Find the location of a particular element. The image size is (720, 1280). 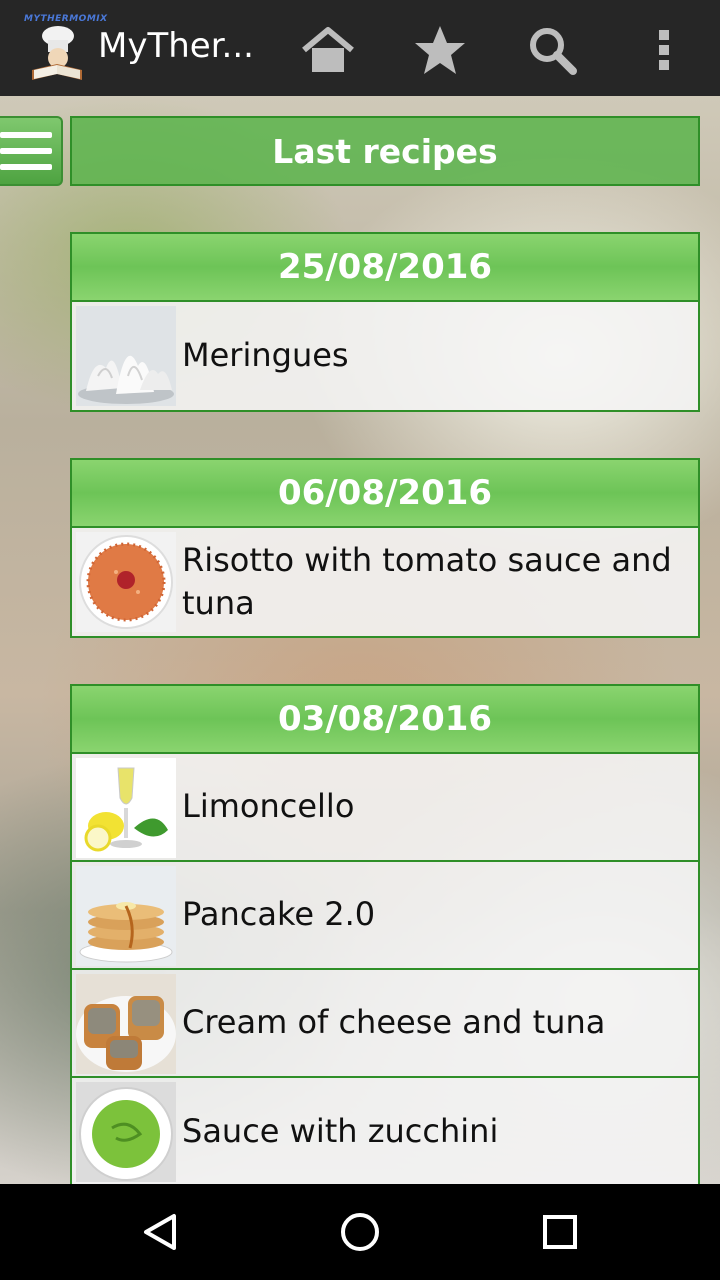

home-icon is located at coordinates (328, 49).